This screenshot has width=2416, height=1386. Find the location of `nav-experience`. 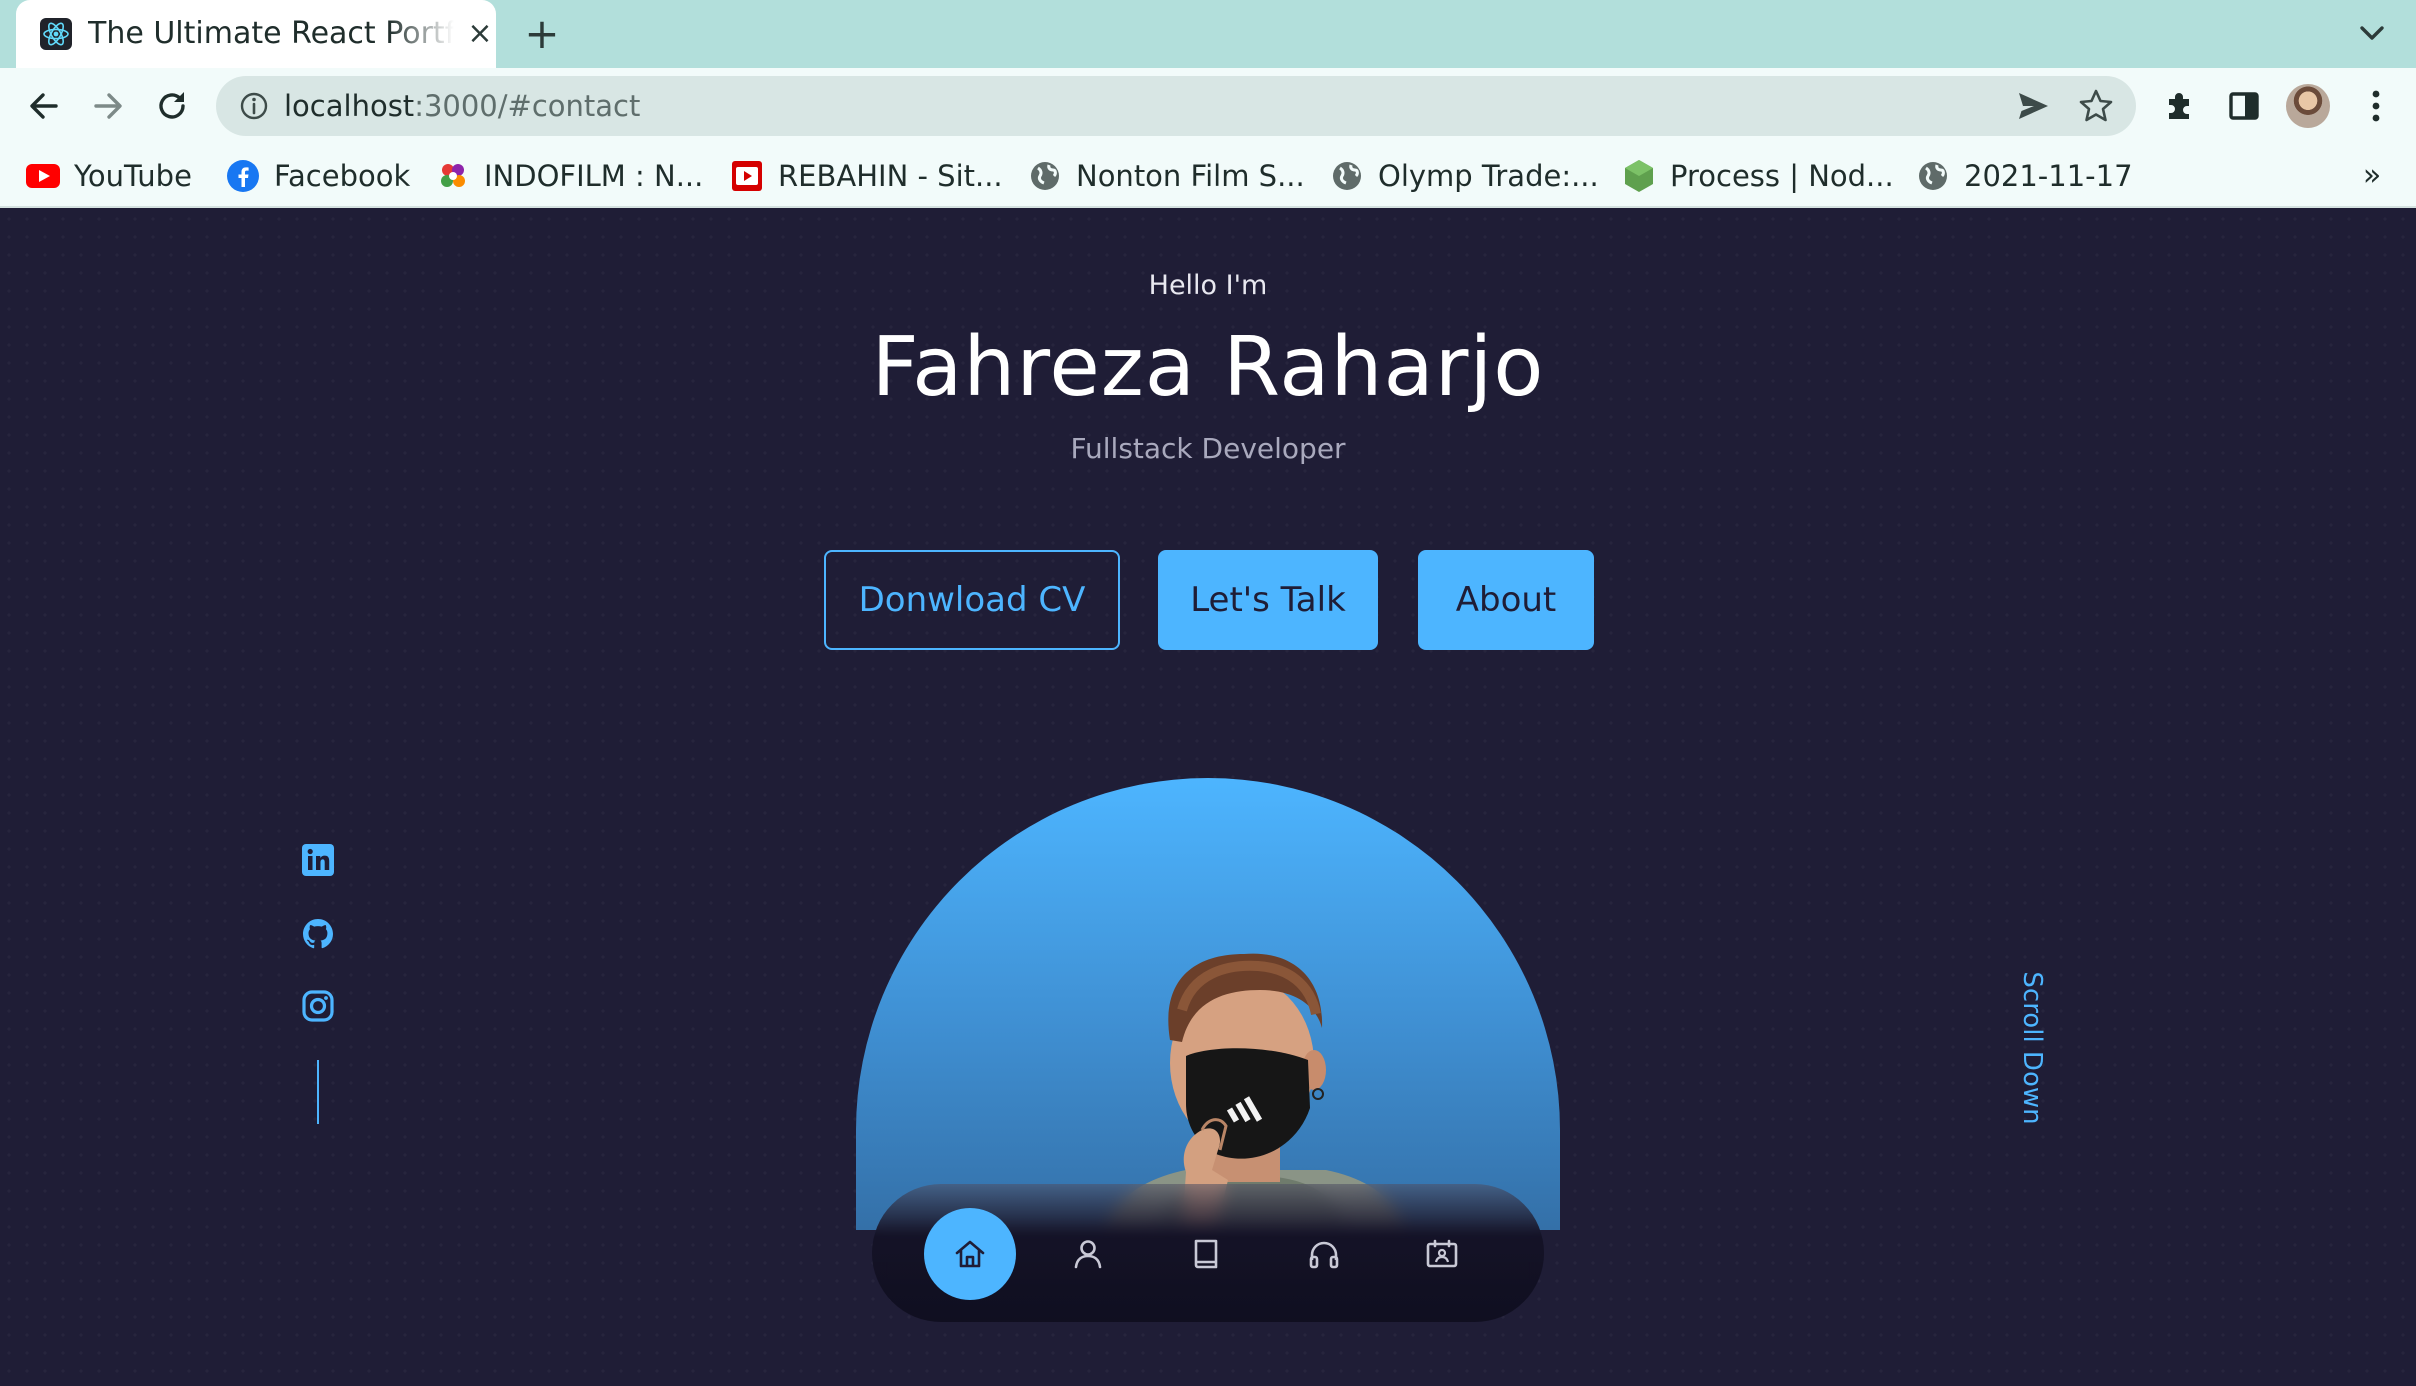

nav-experience is located at coordinates (1206, 1254).